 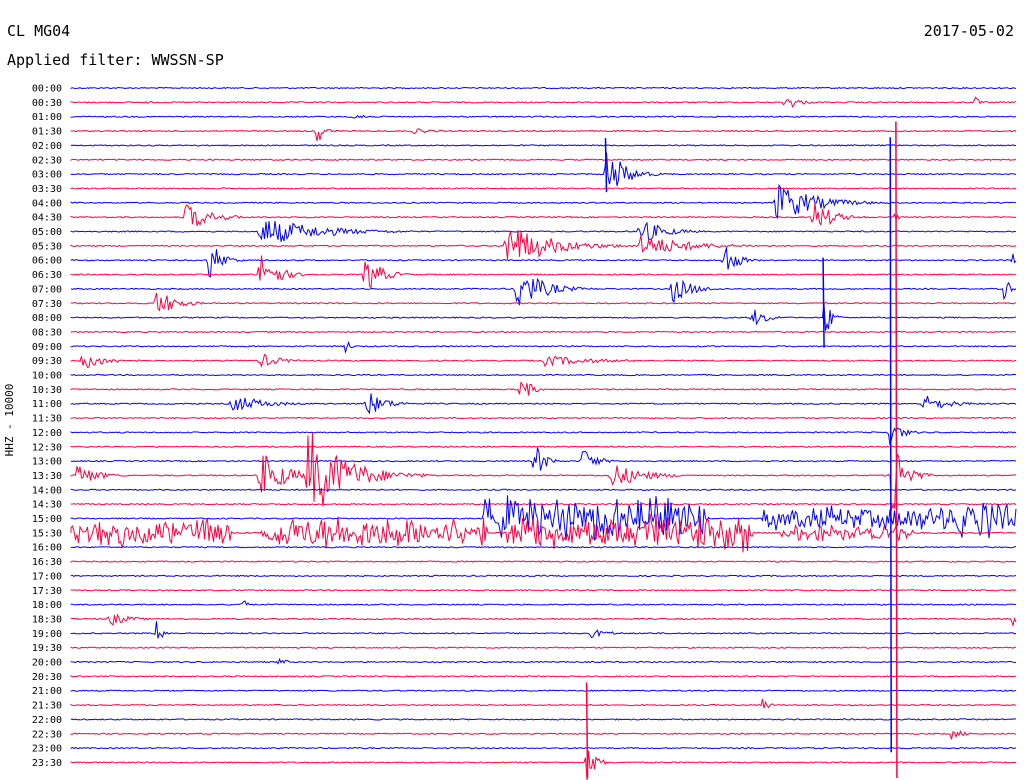 What do you see at coordinates (47, 677) in the screenshot?
I see `row-tick-label: 20:30` at bounding box center [47, 677].